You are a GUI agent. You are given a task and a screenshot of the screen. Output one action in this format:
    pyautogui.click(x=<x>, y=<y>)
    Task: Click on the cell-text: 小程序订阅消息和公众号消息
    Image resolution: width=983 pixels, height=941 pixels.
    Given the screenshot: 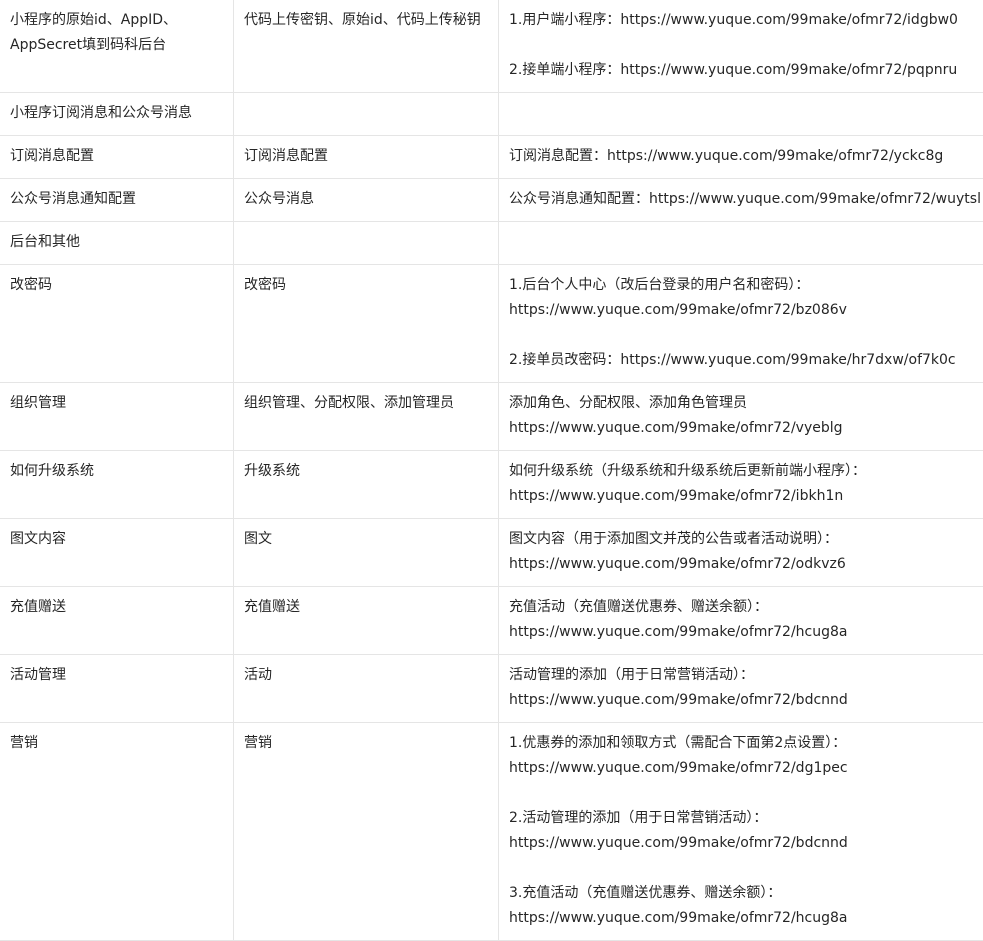 What is the action you would take?
    pyautogui.click(x=117, y=113)
    